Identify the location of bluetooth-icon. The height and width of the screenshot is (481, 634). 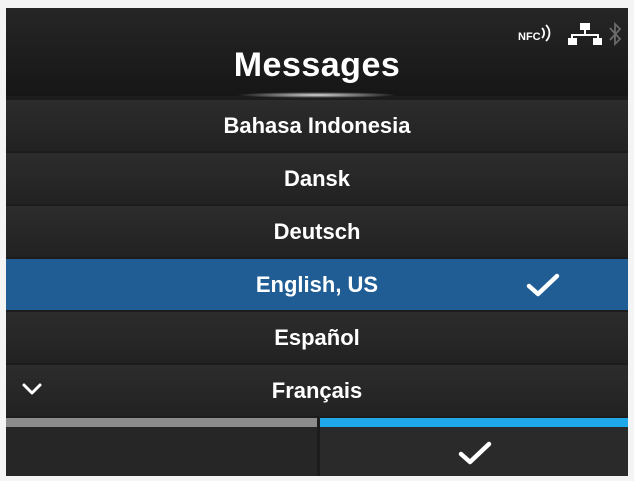
(615, 34).